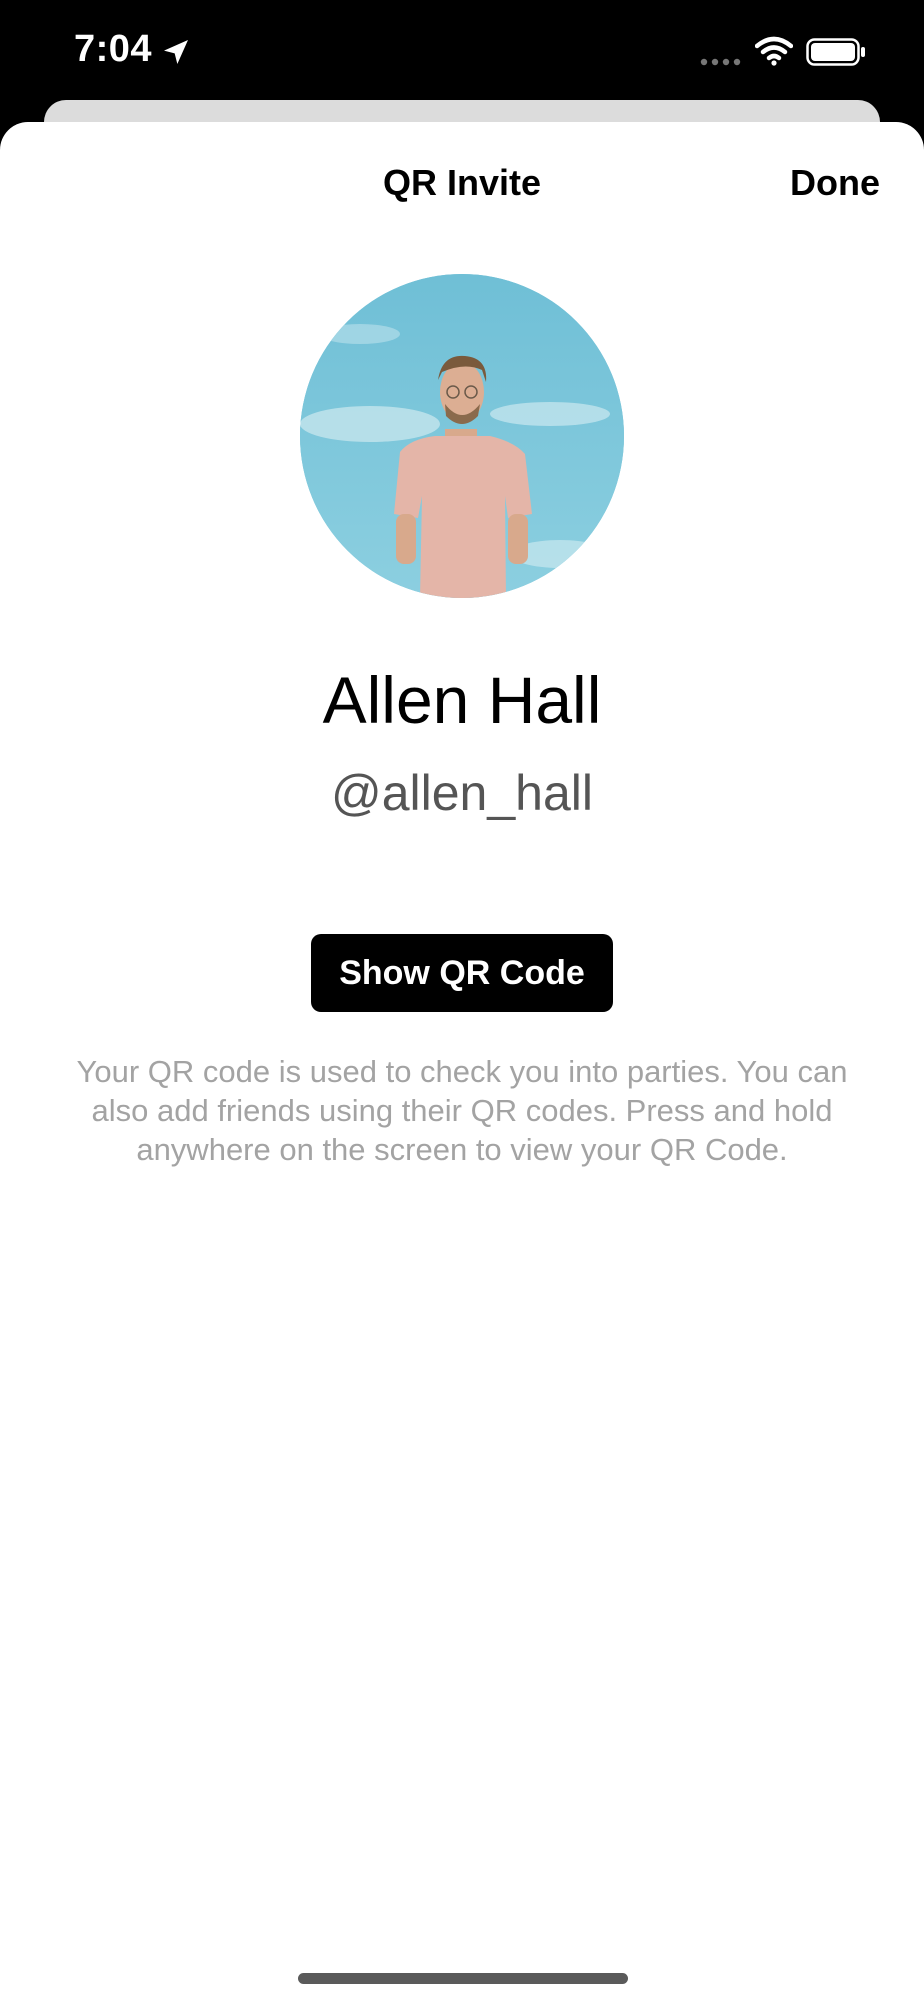 This screenshot has width=924, height=2000. What do you see at coordinates (463, 1978) in the screenshot?
I see `home-indicator` at bounding box center [463, 1978].